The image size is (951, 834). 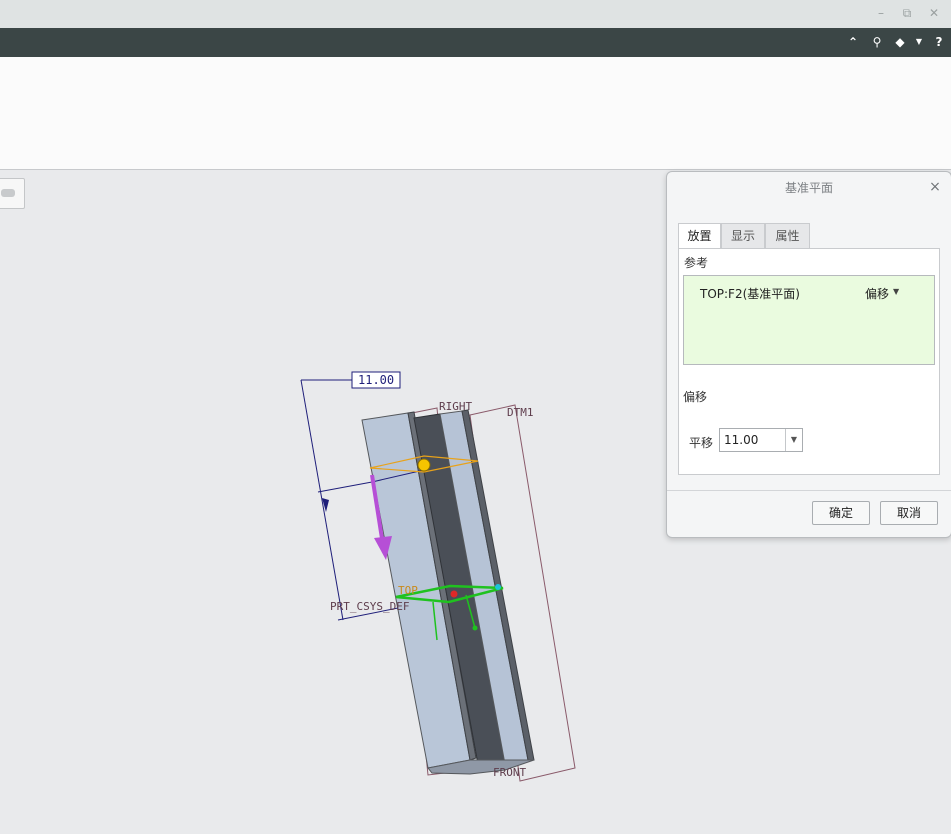 I want to click on tab-properties: 属性, so click(x=787, y=235).